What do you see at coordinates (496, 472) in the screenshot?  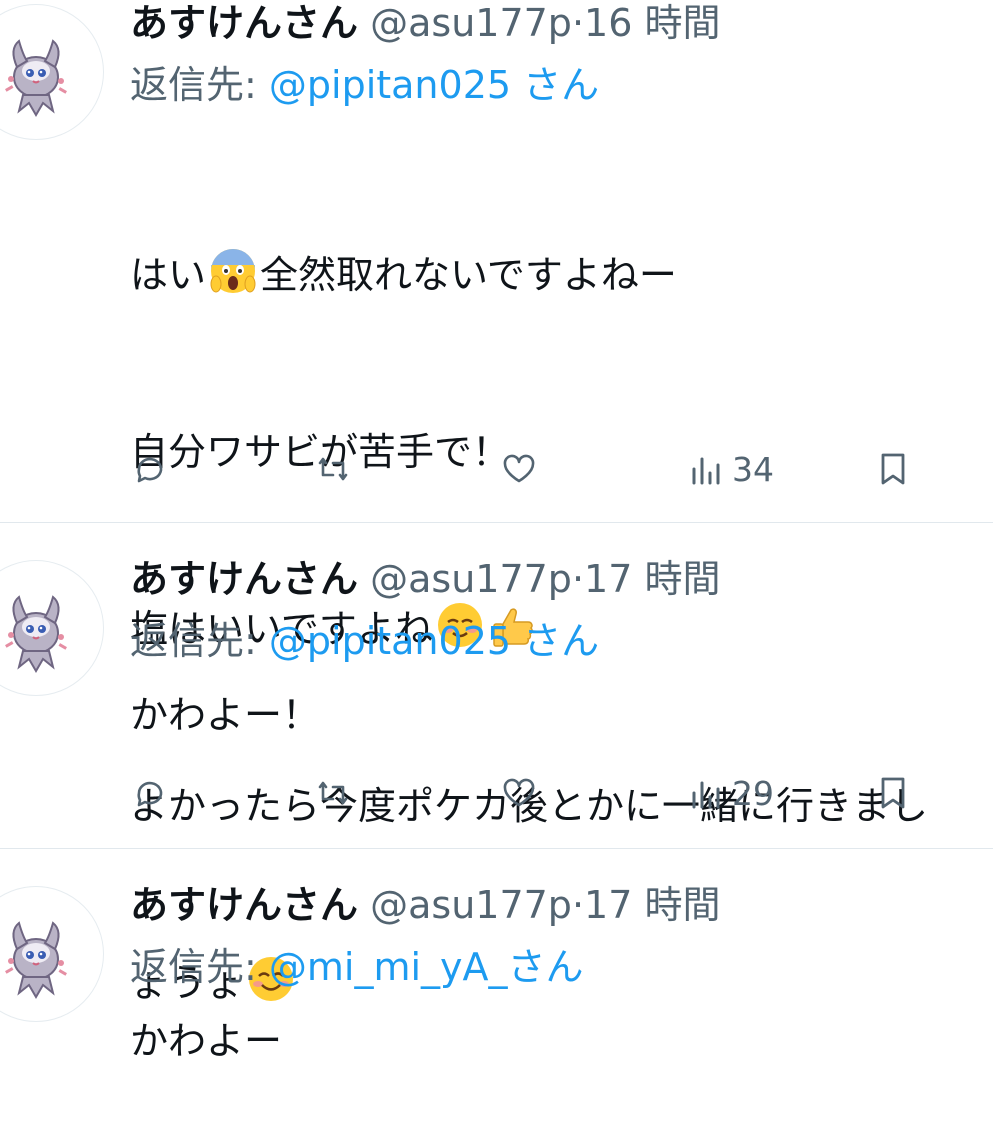 I see `action-bar: 34` at bounding box center [496, 472].